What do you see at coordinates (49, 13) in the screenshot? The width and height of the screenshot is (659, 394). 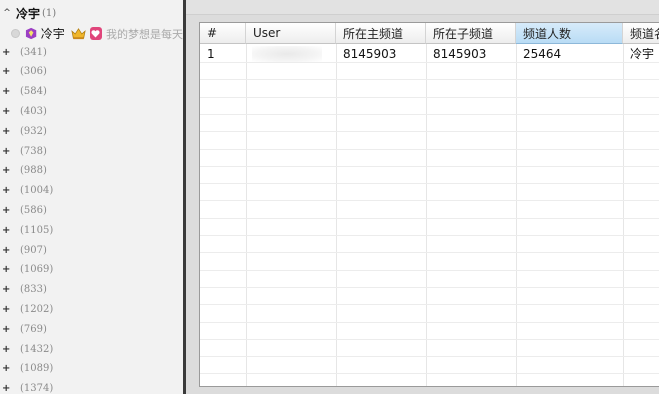 I see `root-count: (1)` at bounding box center [49, 13].